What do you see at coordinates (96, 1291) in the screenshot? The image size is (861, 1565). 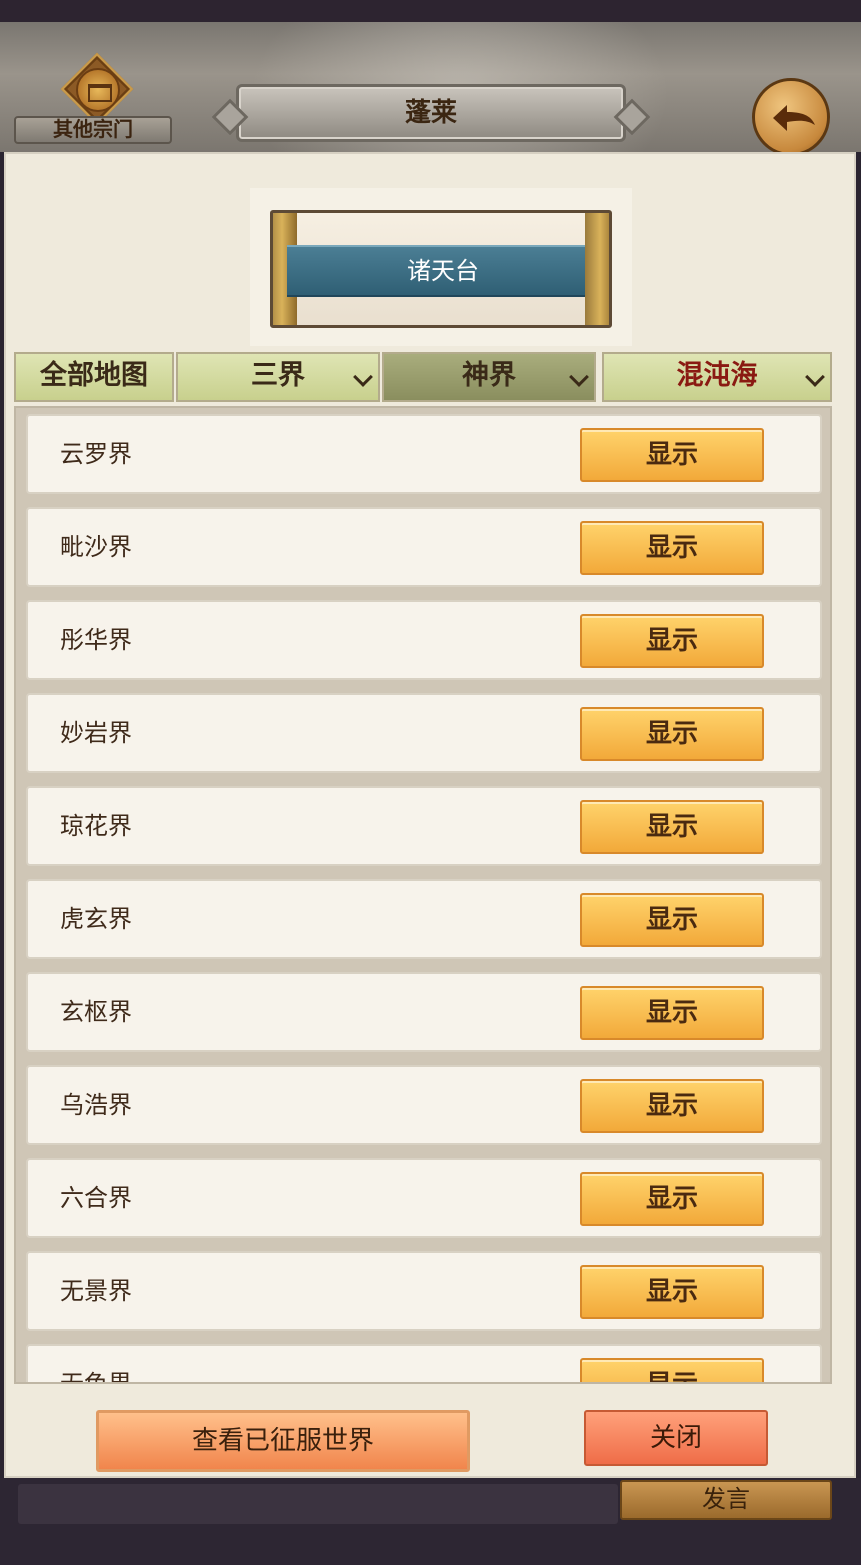 I see `world-name: 无景界` at bounding box center [96, 1291].